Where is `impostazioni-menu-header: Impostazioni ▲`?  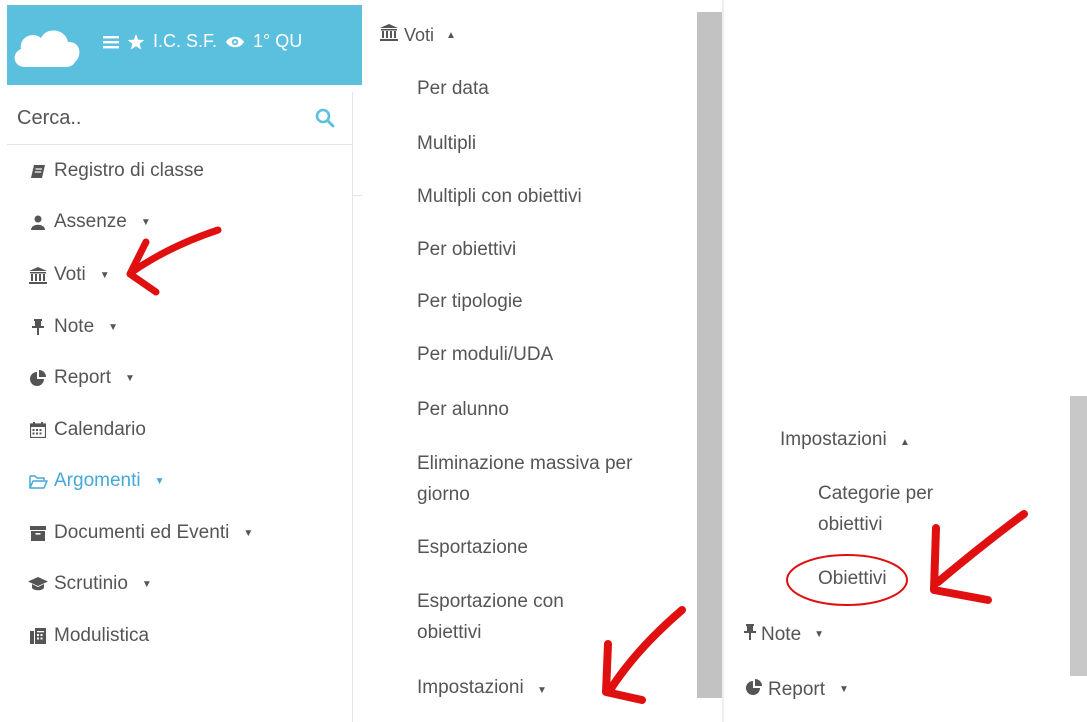 impostazioni-menu-header: Impostazioni ▲ is located at coordinates (845, 441).